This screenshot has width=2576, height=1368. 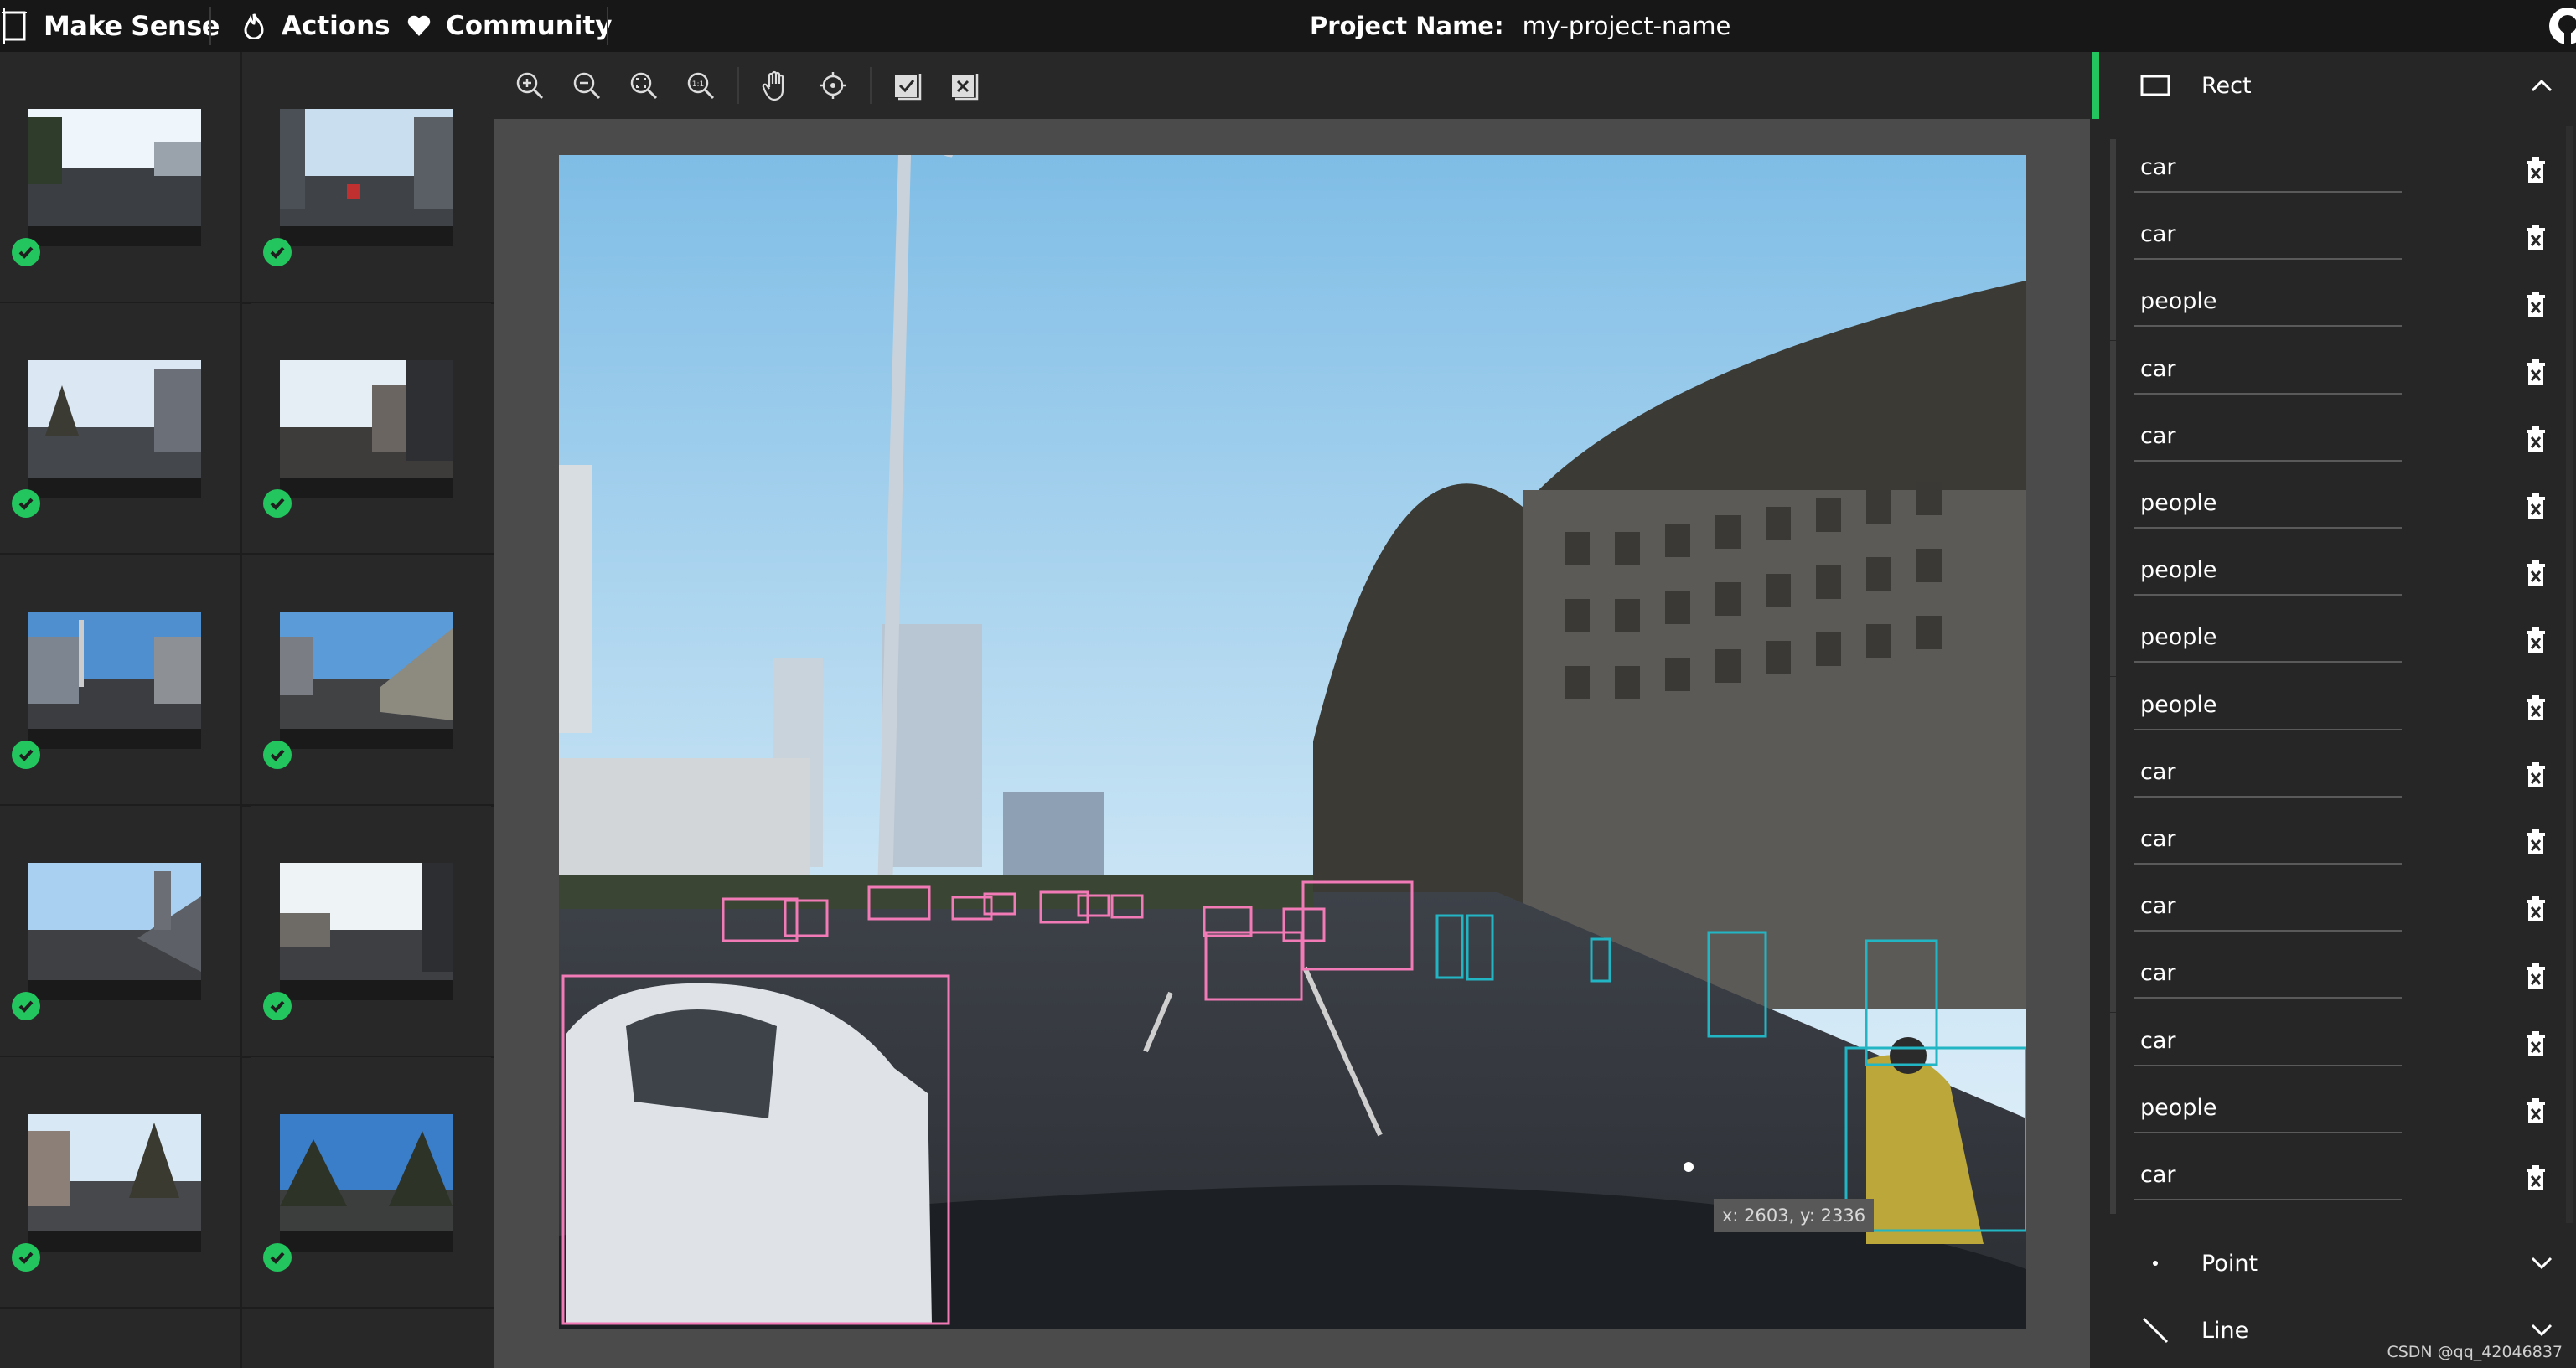 What do you see at coordinates (2226, 85) in the screenshot?
I see `rect-section-label: Rect` at bounding box center [2226, 85].